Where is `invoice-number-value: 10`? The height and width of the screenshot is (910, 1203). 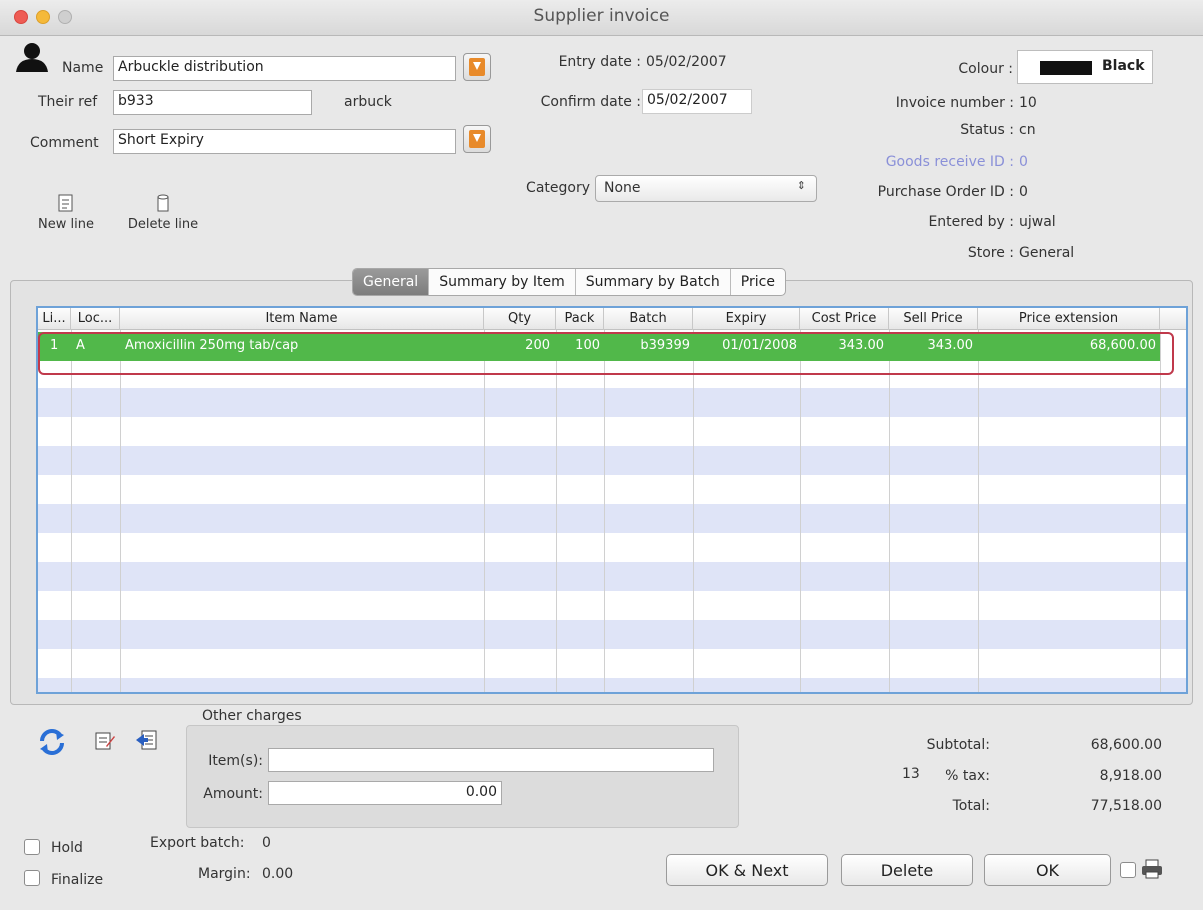
invoice-number-value: 10 is located at coordinates (1028, 103).